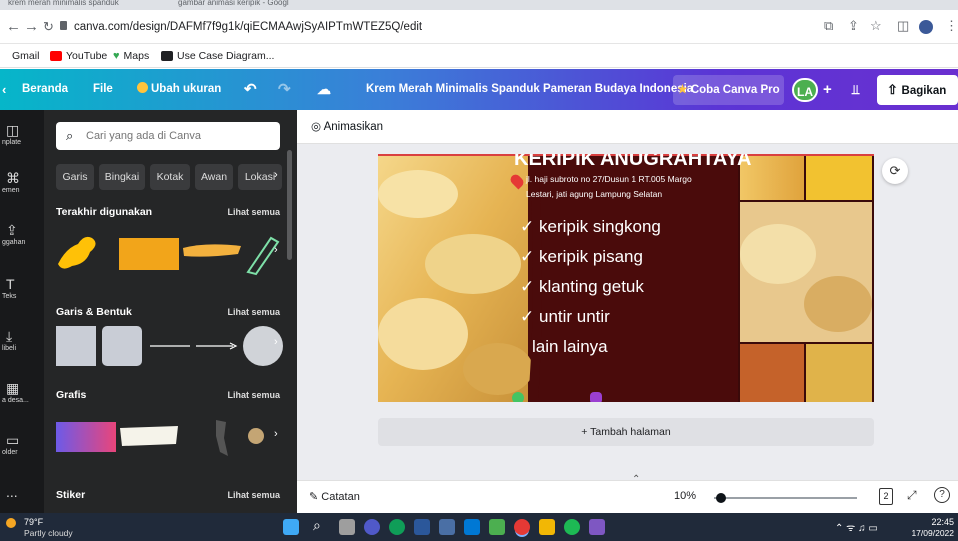  What do you see at coordinates (104, 212) in the screenshot?
I see `section-recent-title: Terakhir digunakan` at bounding box center [104, 212].